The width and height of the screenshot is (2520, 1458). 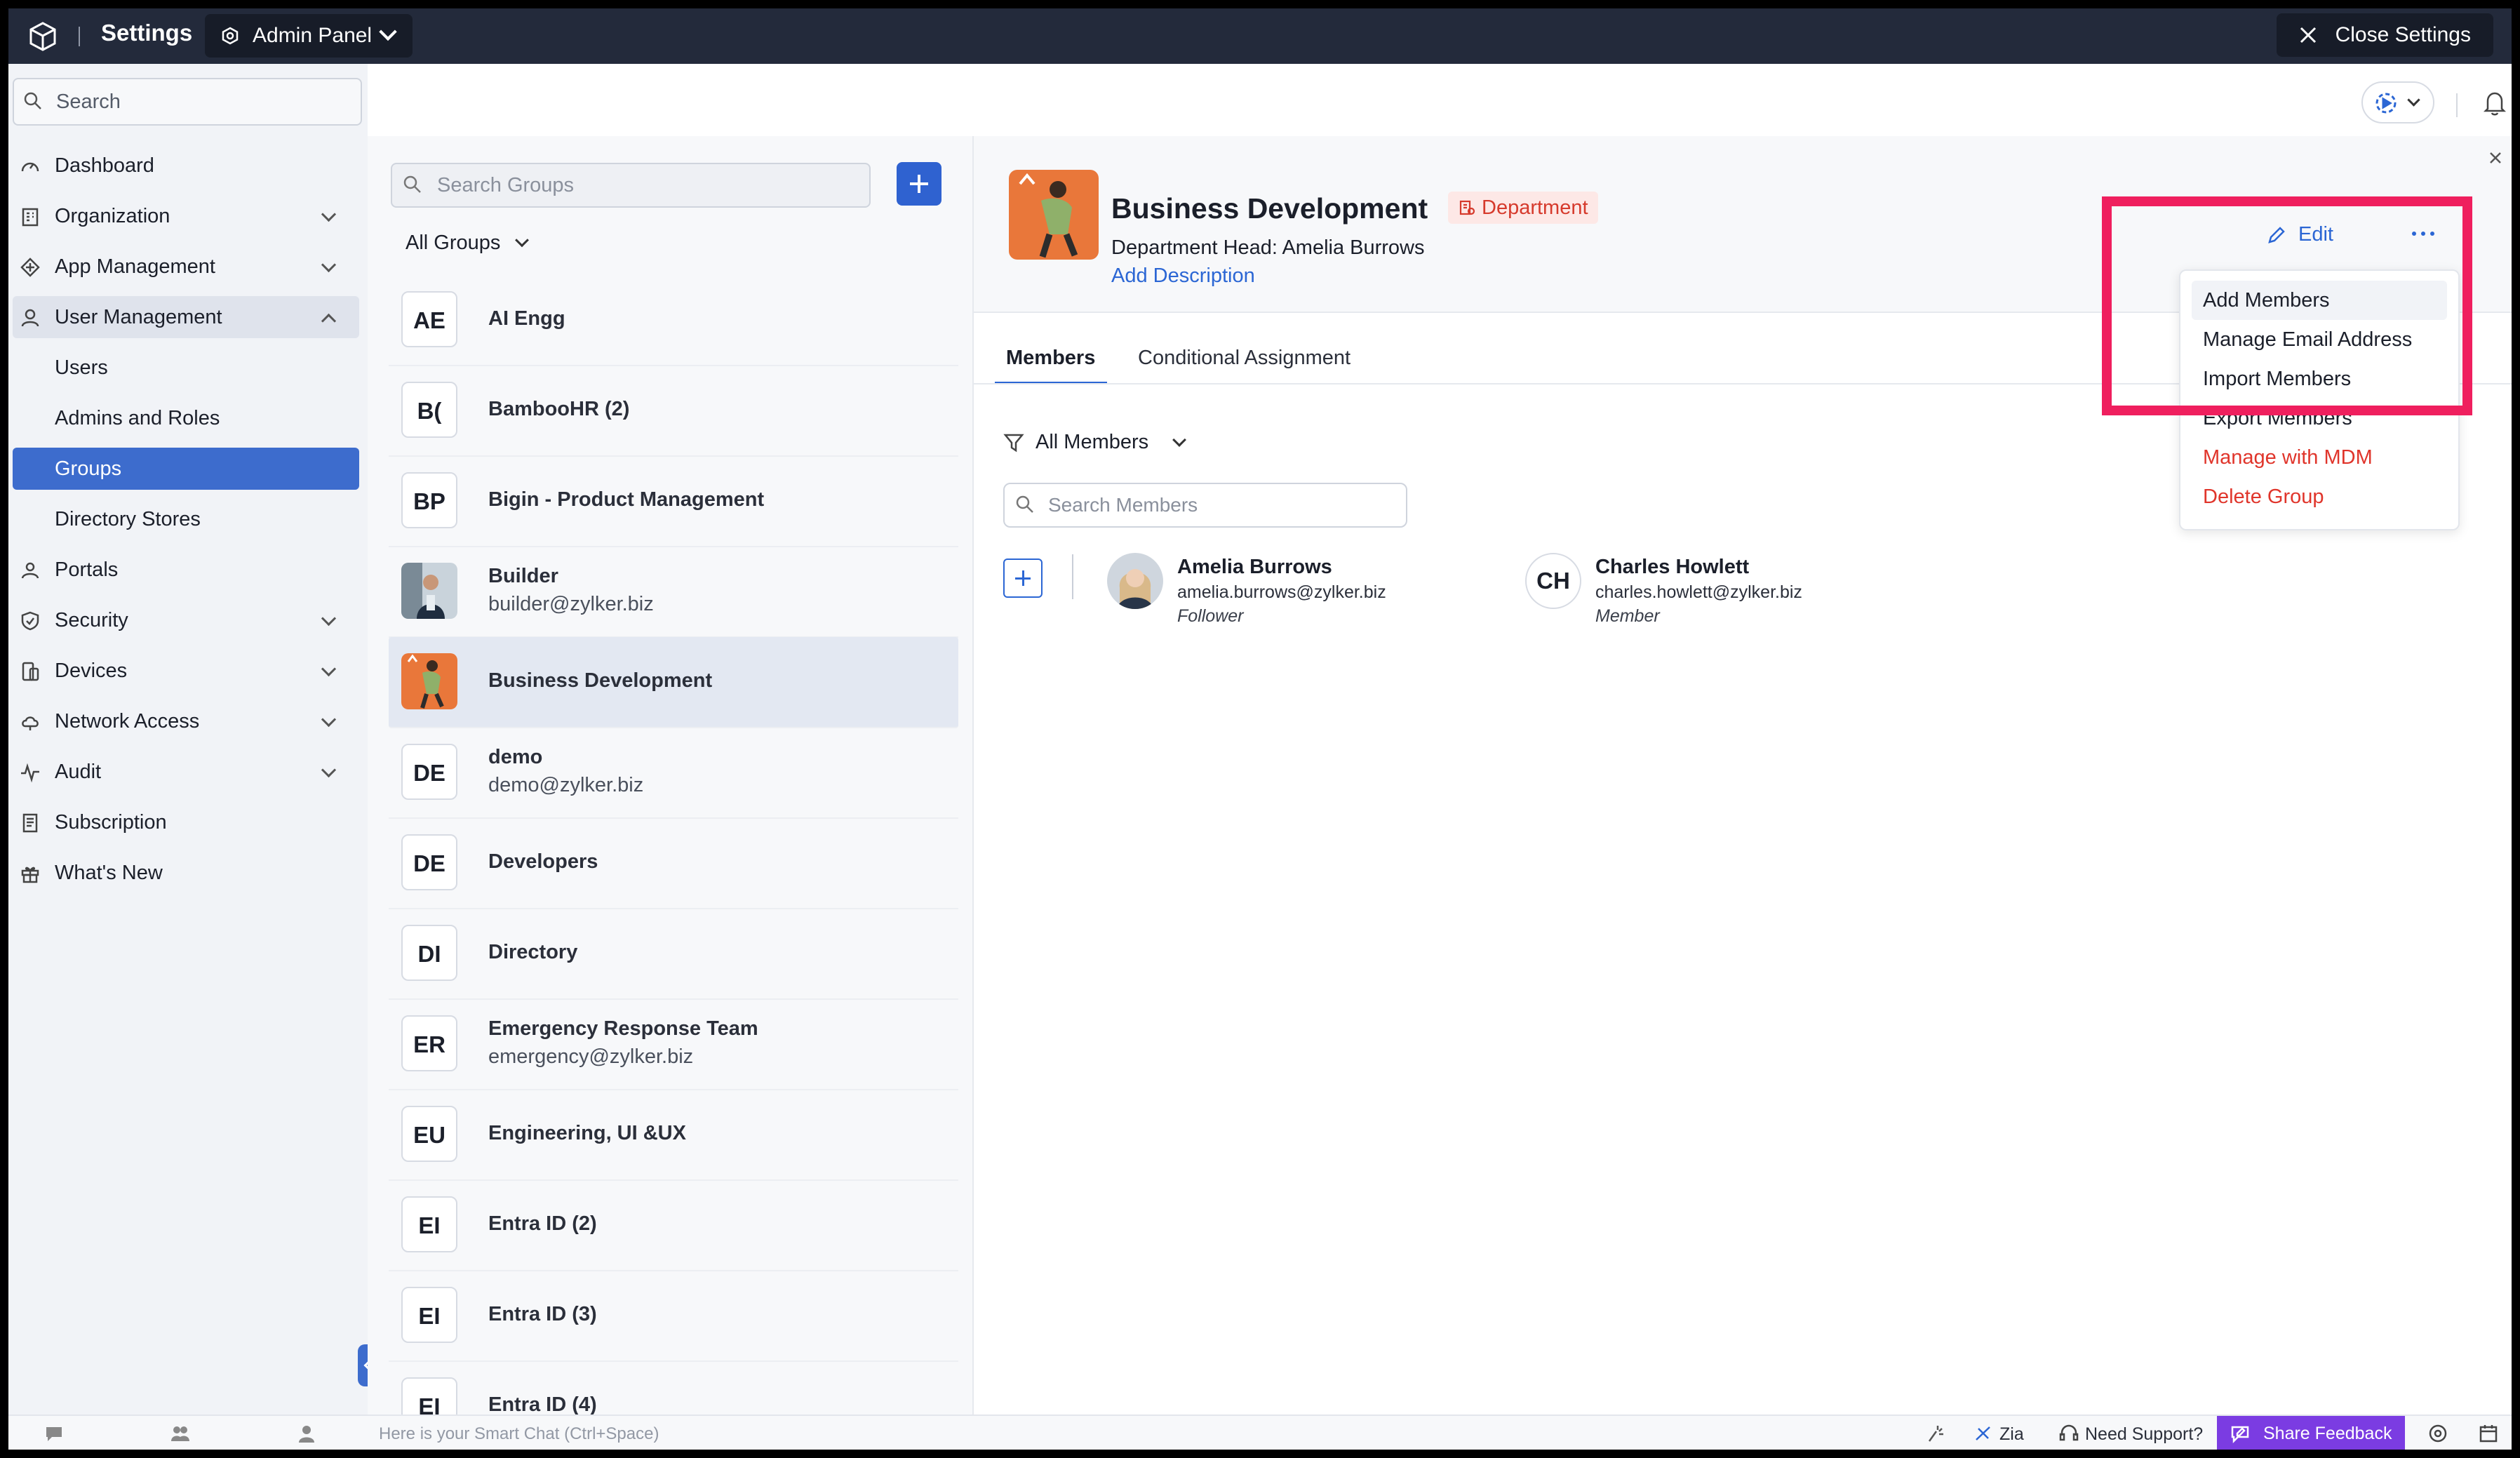 What do you see at coordinates (186, 671) in the screenshot?
I see `sidebar-item-devices: Devices` at bounding box center [186, 671].